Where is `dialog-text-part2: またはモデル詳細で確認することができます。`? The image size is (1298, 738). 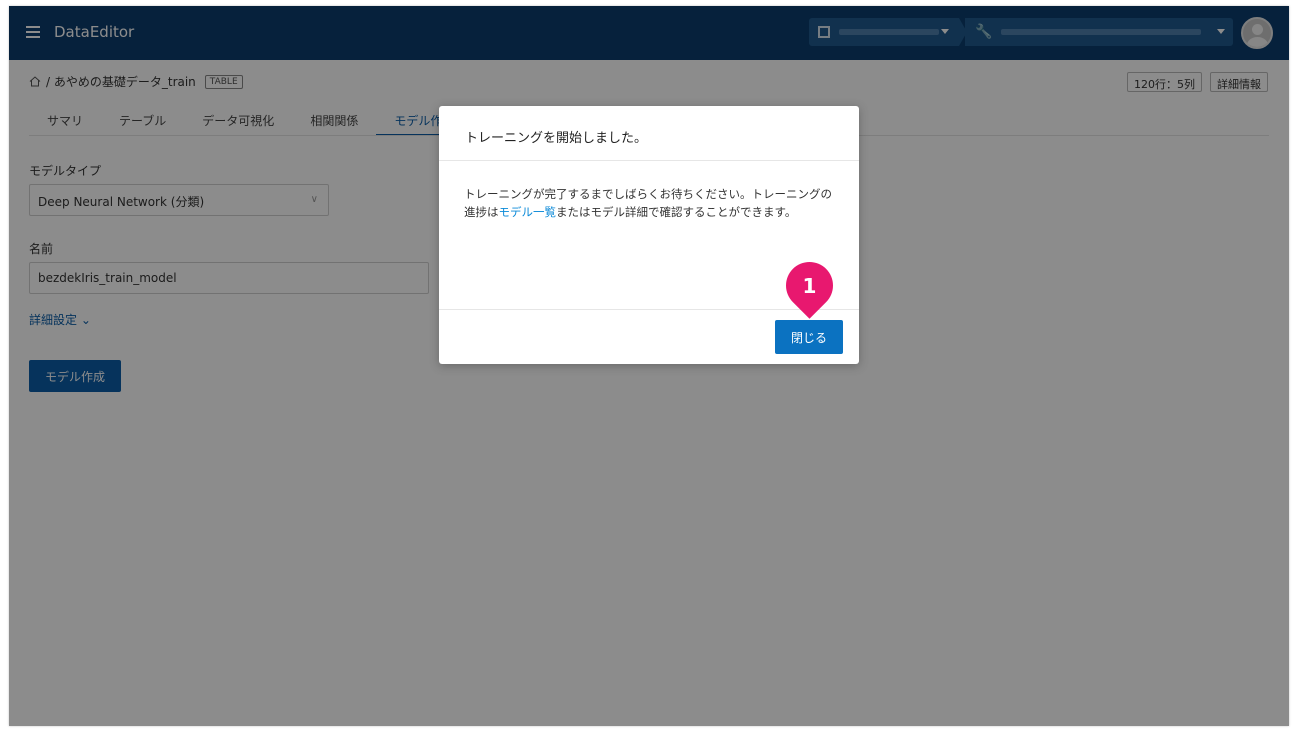 dialog-text-part2: またはモデル詳細で確認することができます。 is located at coordinates (676, 212).